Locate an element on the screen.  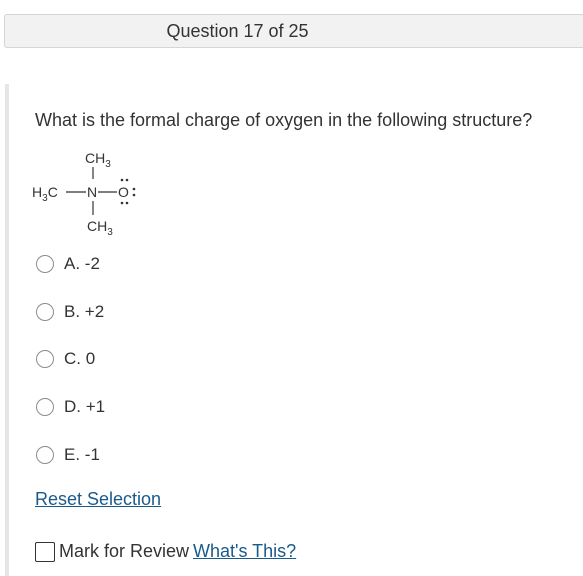
mark-for-review-label: Mark for Review is located at coordinates (124, 551).